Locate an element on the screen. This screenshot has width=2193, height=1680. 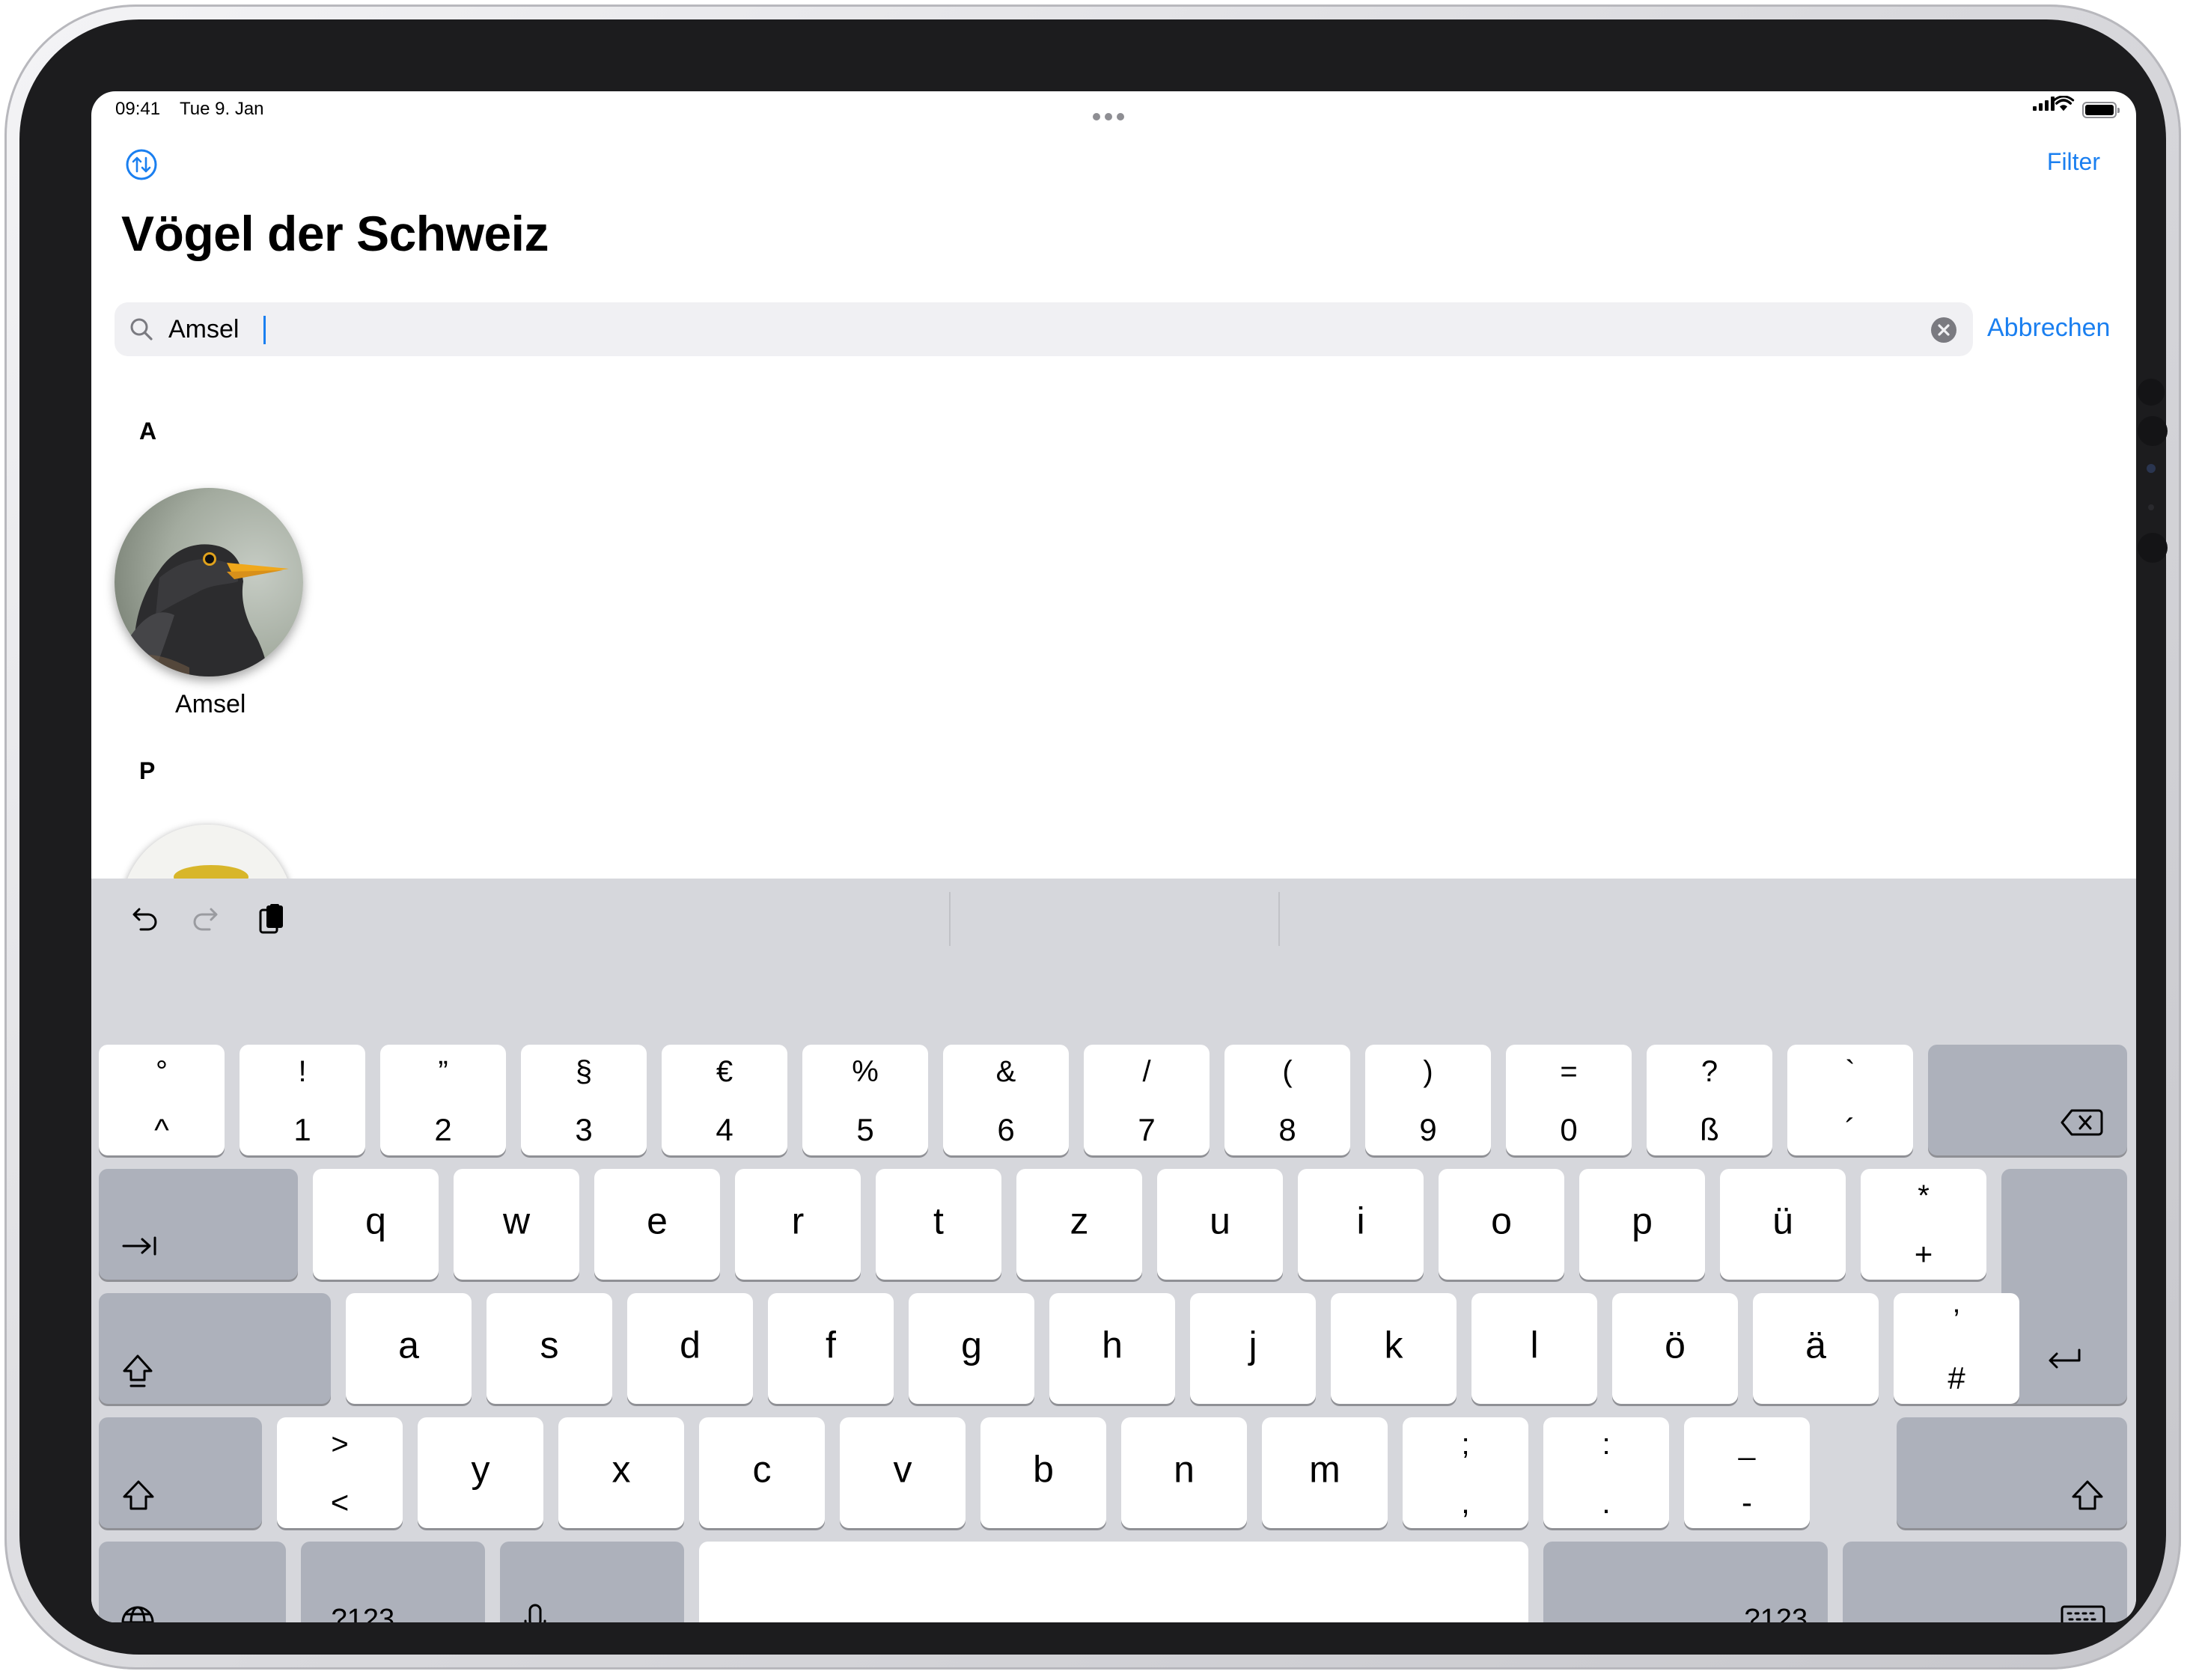
key-label-shift: % is located at coordinates (865, 1071).